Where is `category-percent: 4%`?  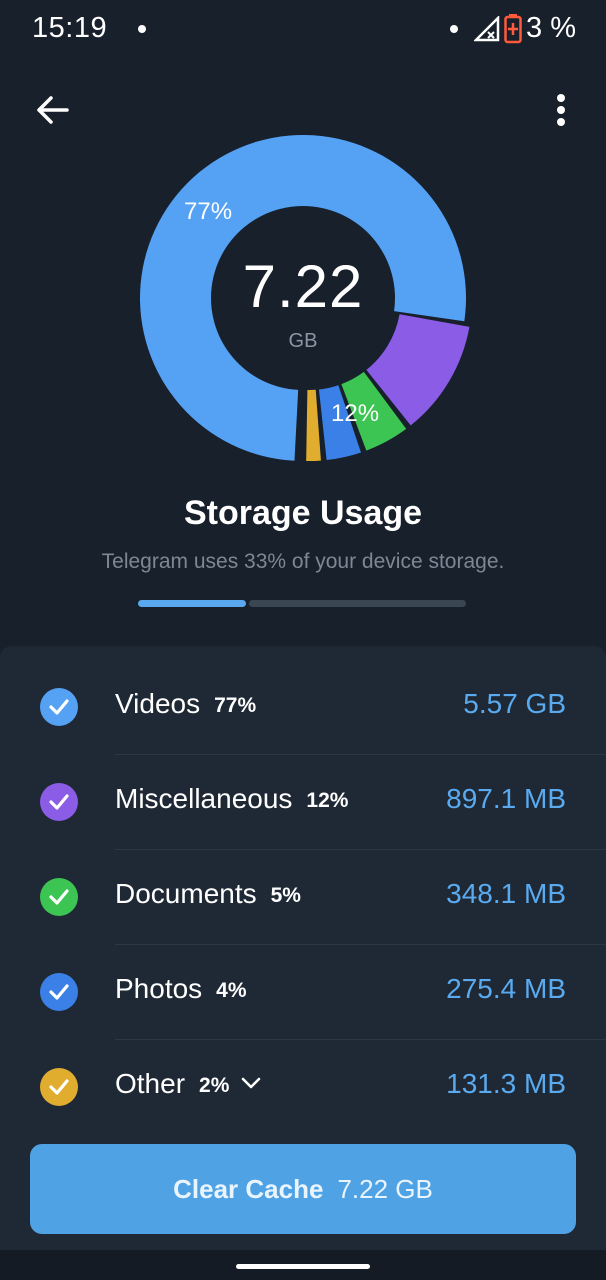
category-percent: 4% is located at coordinates (231, 990).